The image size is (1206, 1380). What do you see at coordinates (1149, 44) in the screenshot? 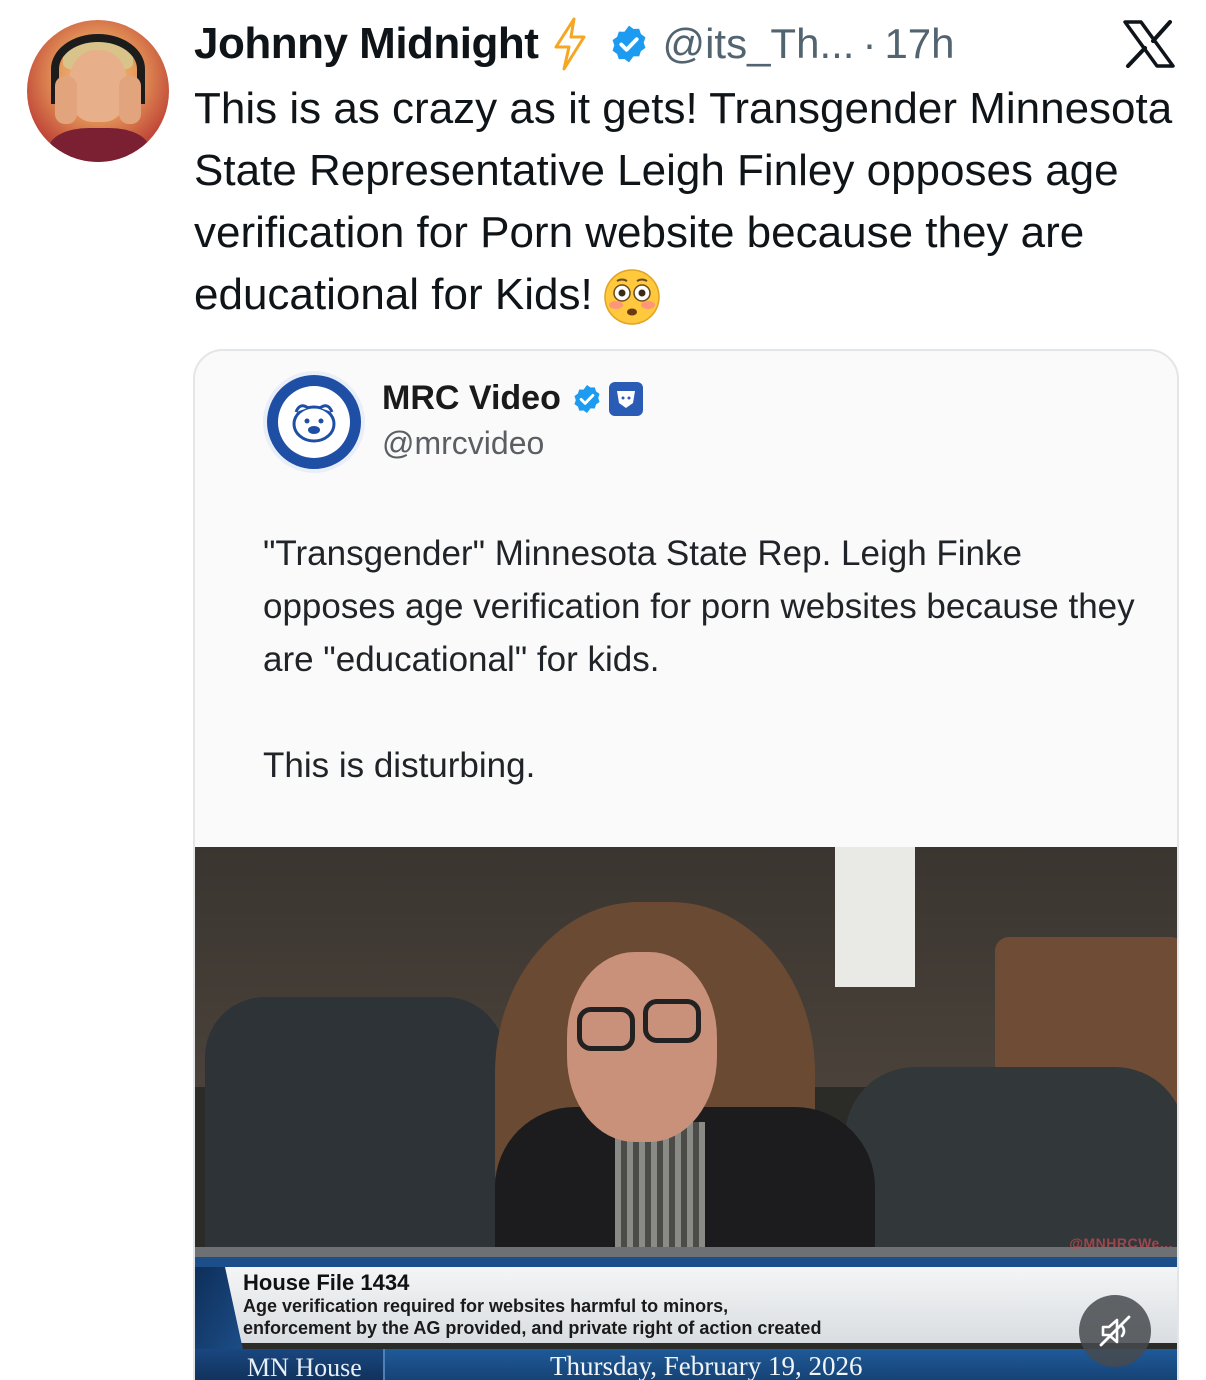
I see `x-logo-icon` at bounding box center [1149, 44].